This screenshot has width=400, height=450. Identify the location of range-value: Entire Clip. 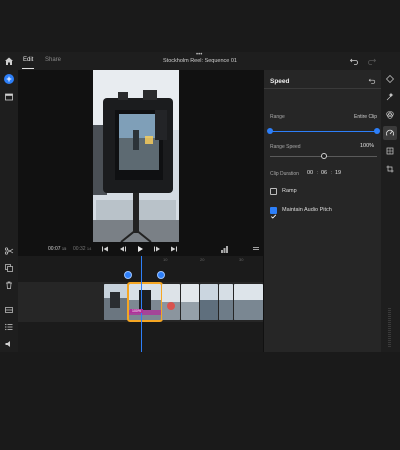
(366, 117).